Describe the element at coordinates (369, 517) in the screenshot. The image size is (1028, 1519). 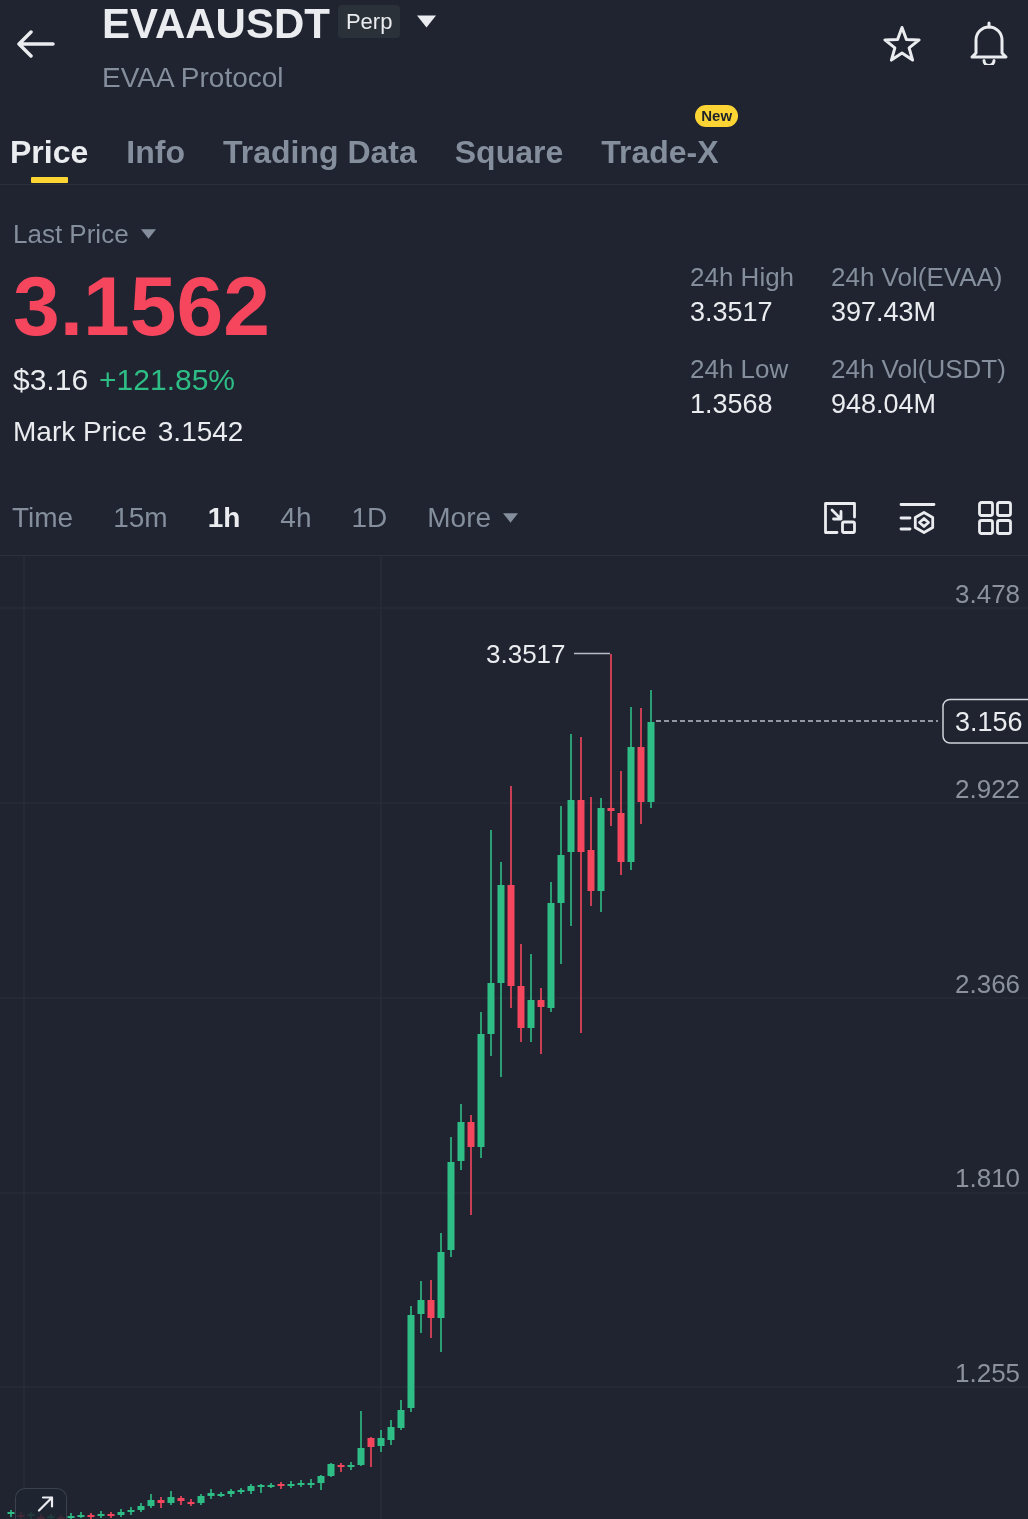
I see `interval-tab: 1D` at that location.